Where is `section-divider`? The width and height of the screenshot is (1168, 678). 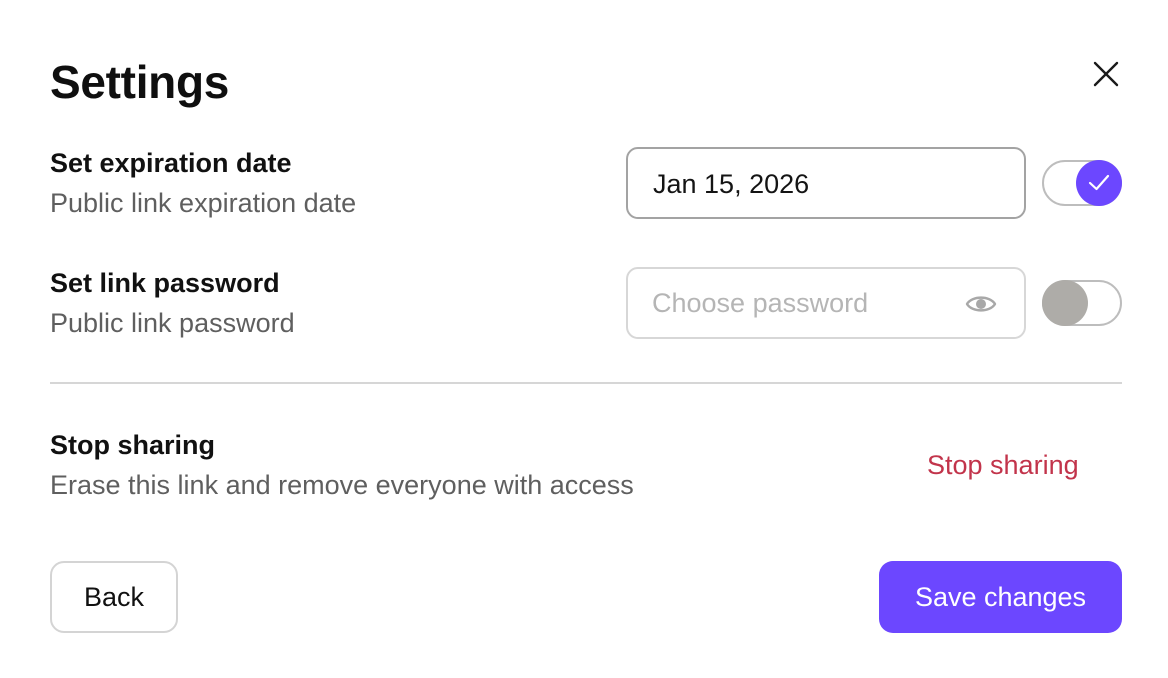
section-divider is located at coordinates (586, 383).